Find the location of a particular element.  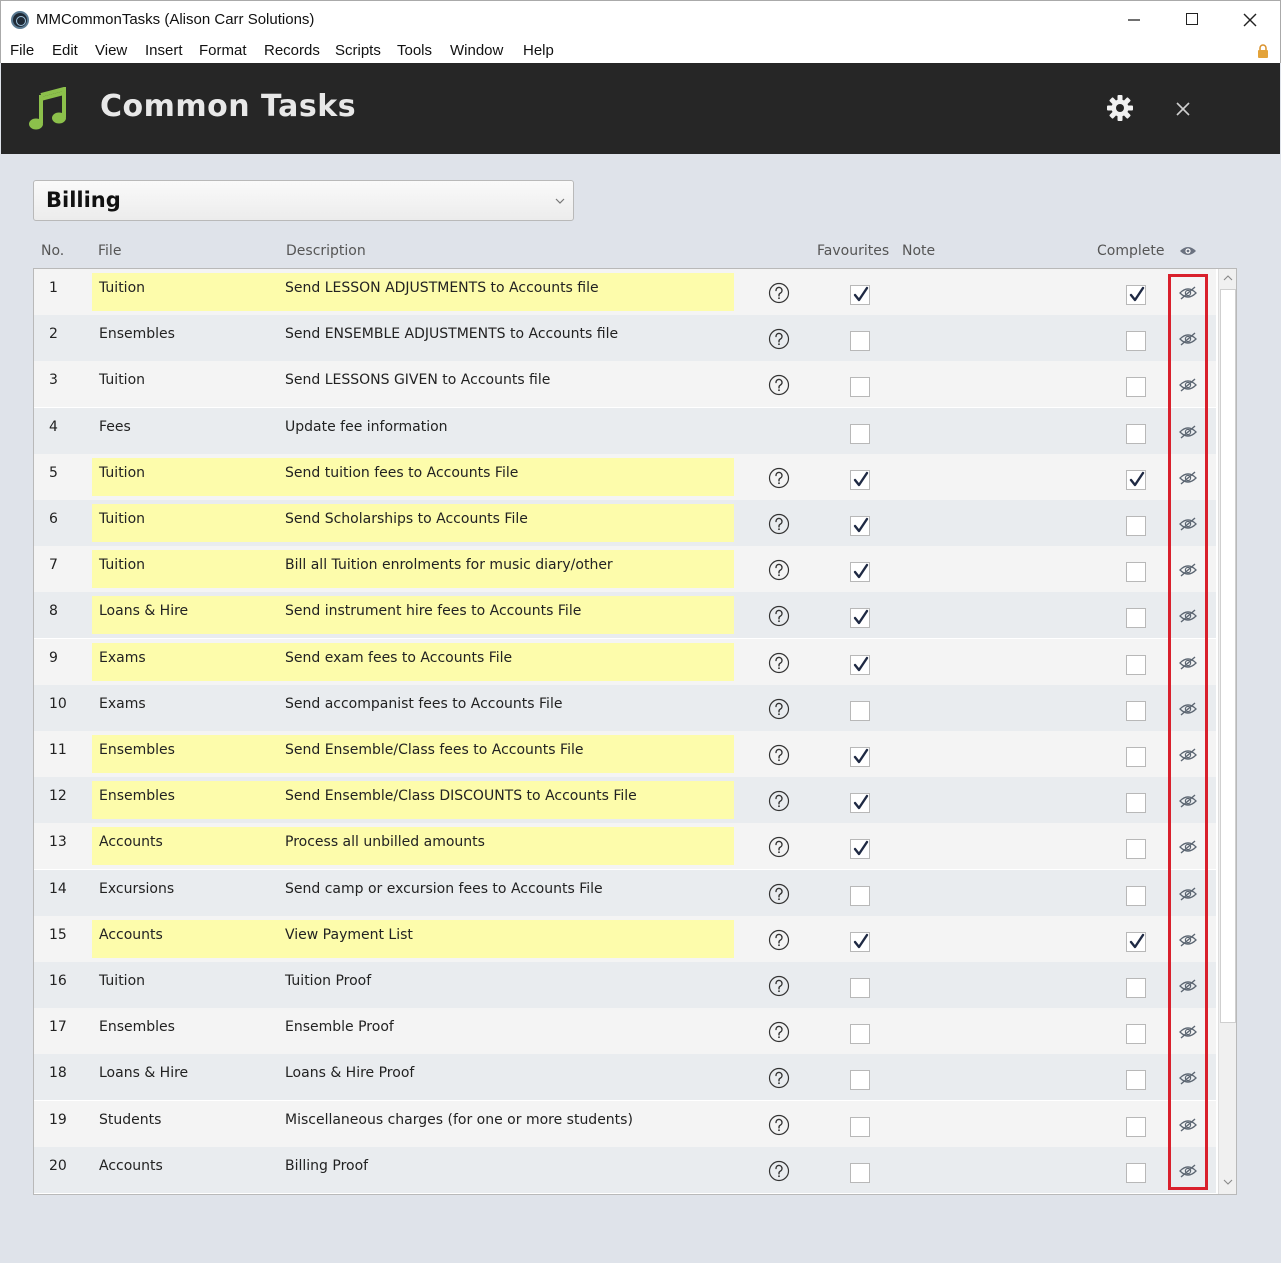

row-description: Ensemble Proof is located at coordinates (339, 1027).